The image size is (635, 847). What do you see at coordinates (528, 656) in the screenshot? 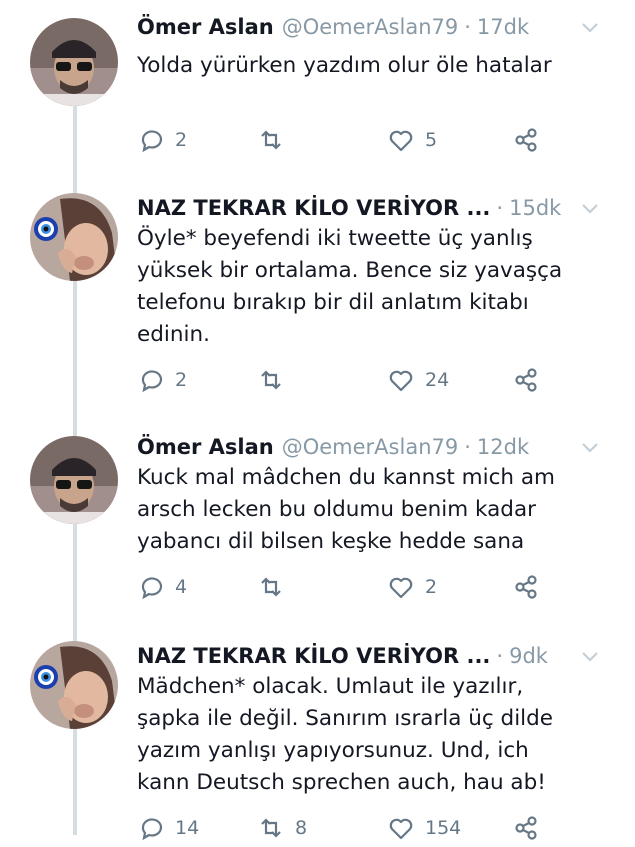
I see `timestamp: 9dk` at bounding box center [528, 656].